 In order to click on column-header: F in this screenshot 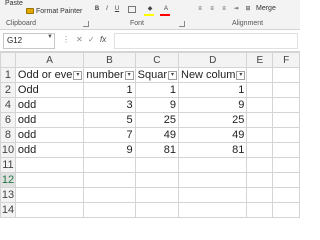, I will do `click(286, 60)`.